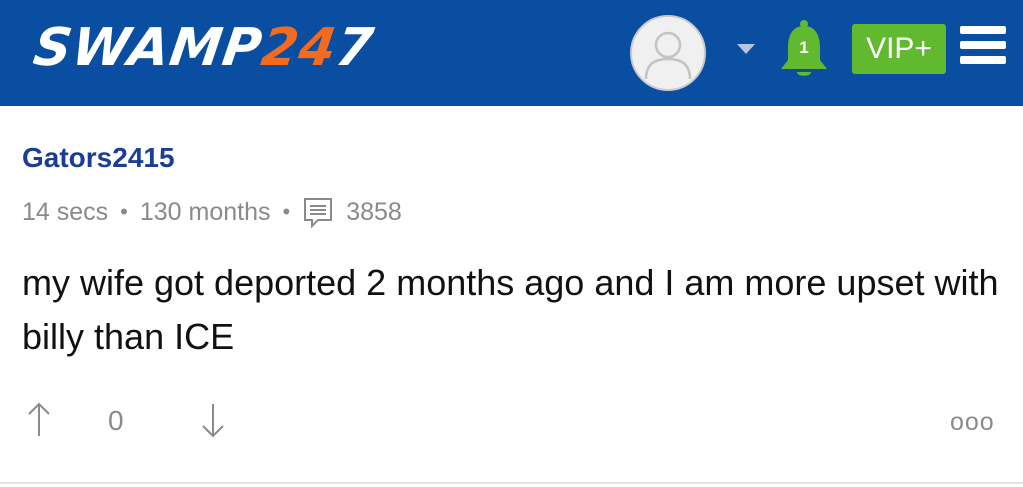  I want to click on caret-down-icon, so click(746, 49).